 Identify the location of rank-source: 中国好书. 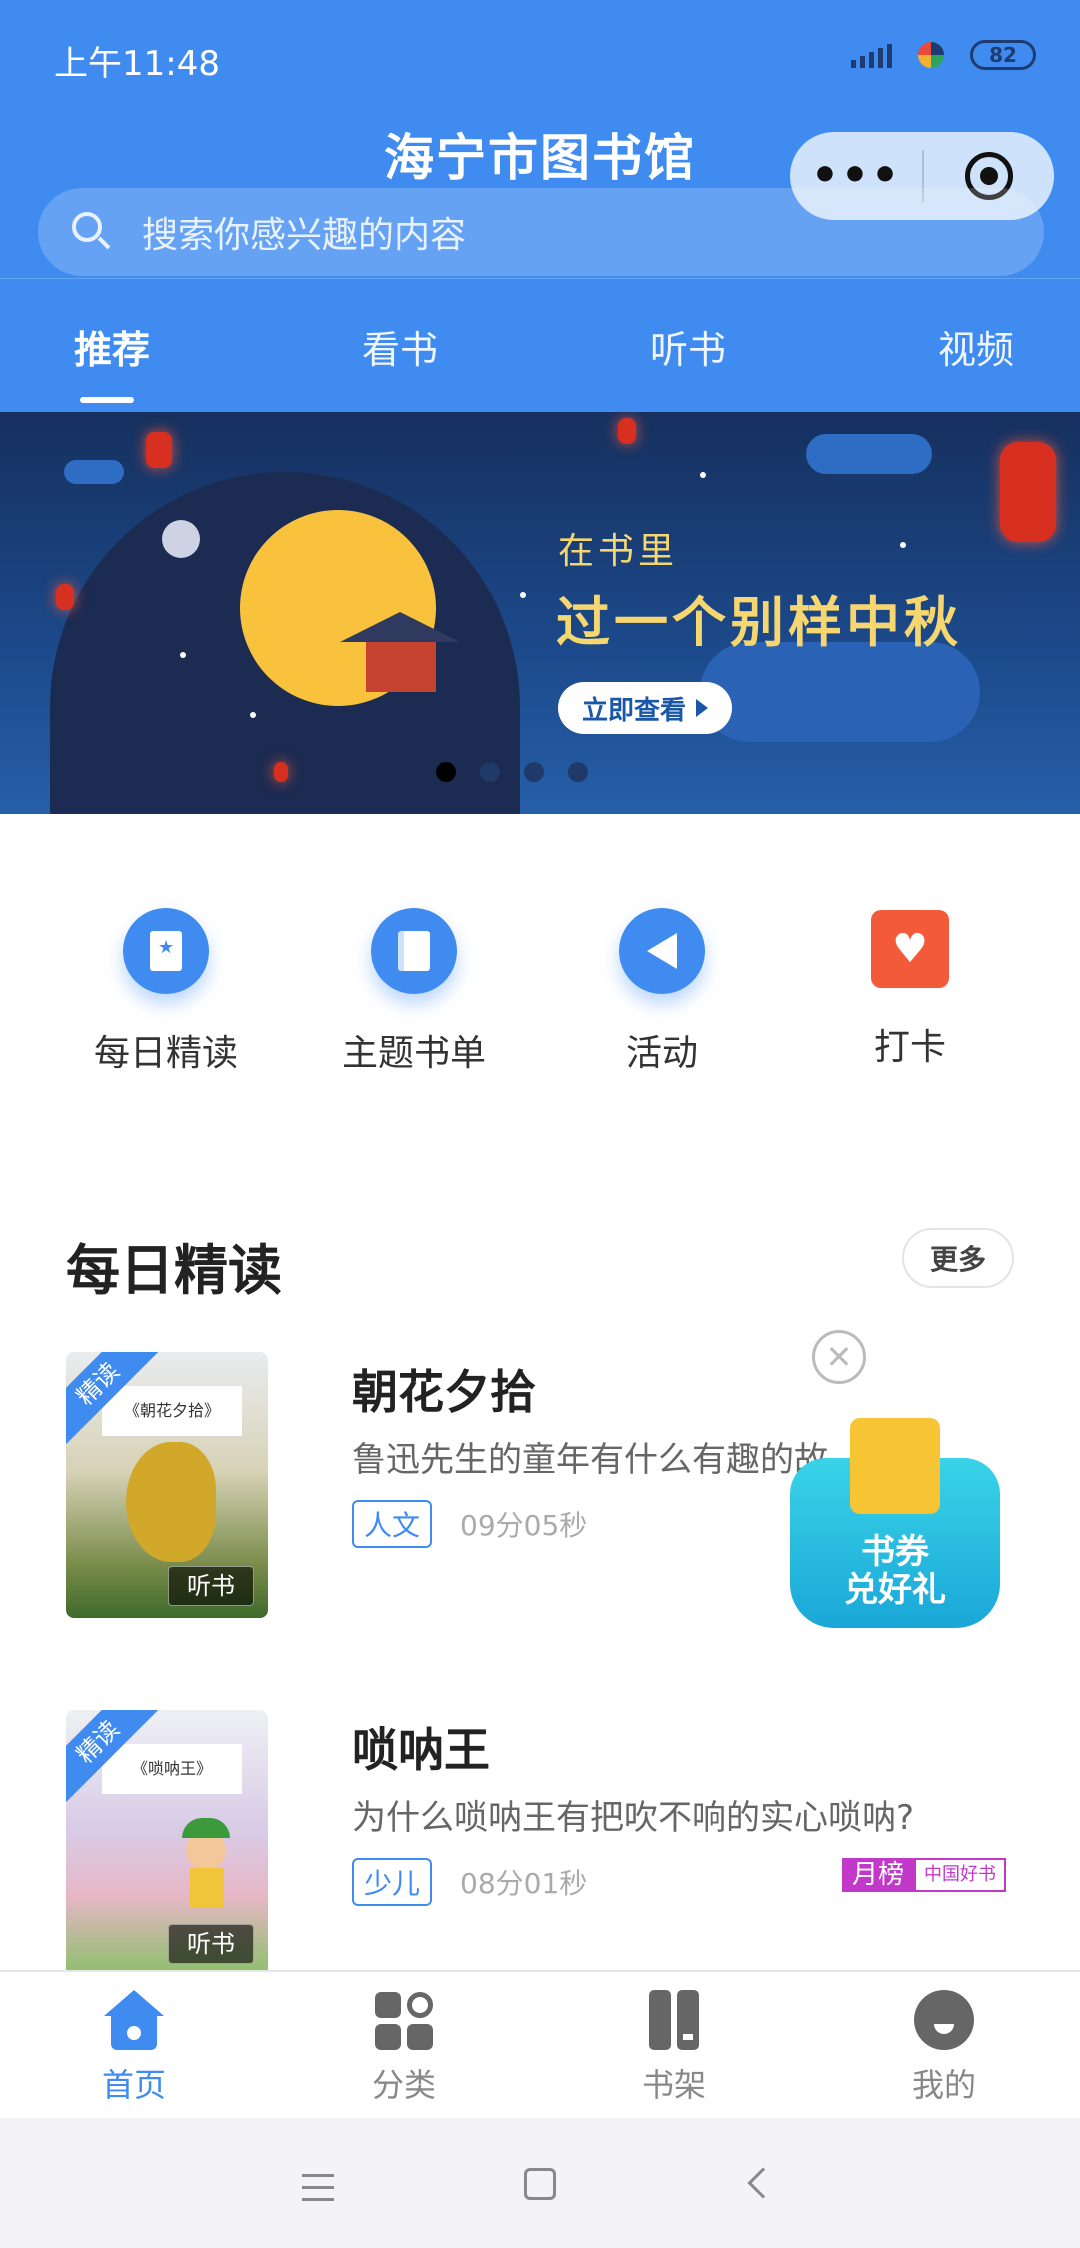
(960, 1875).